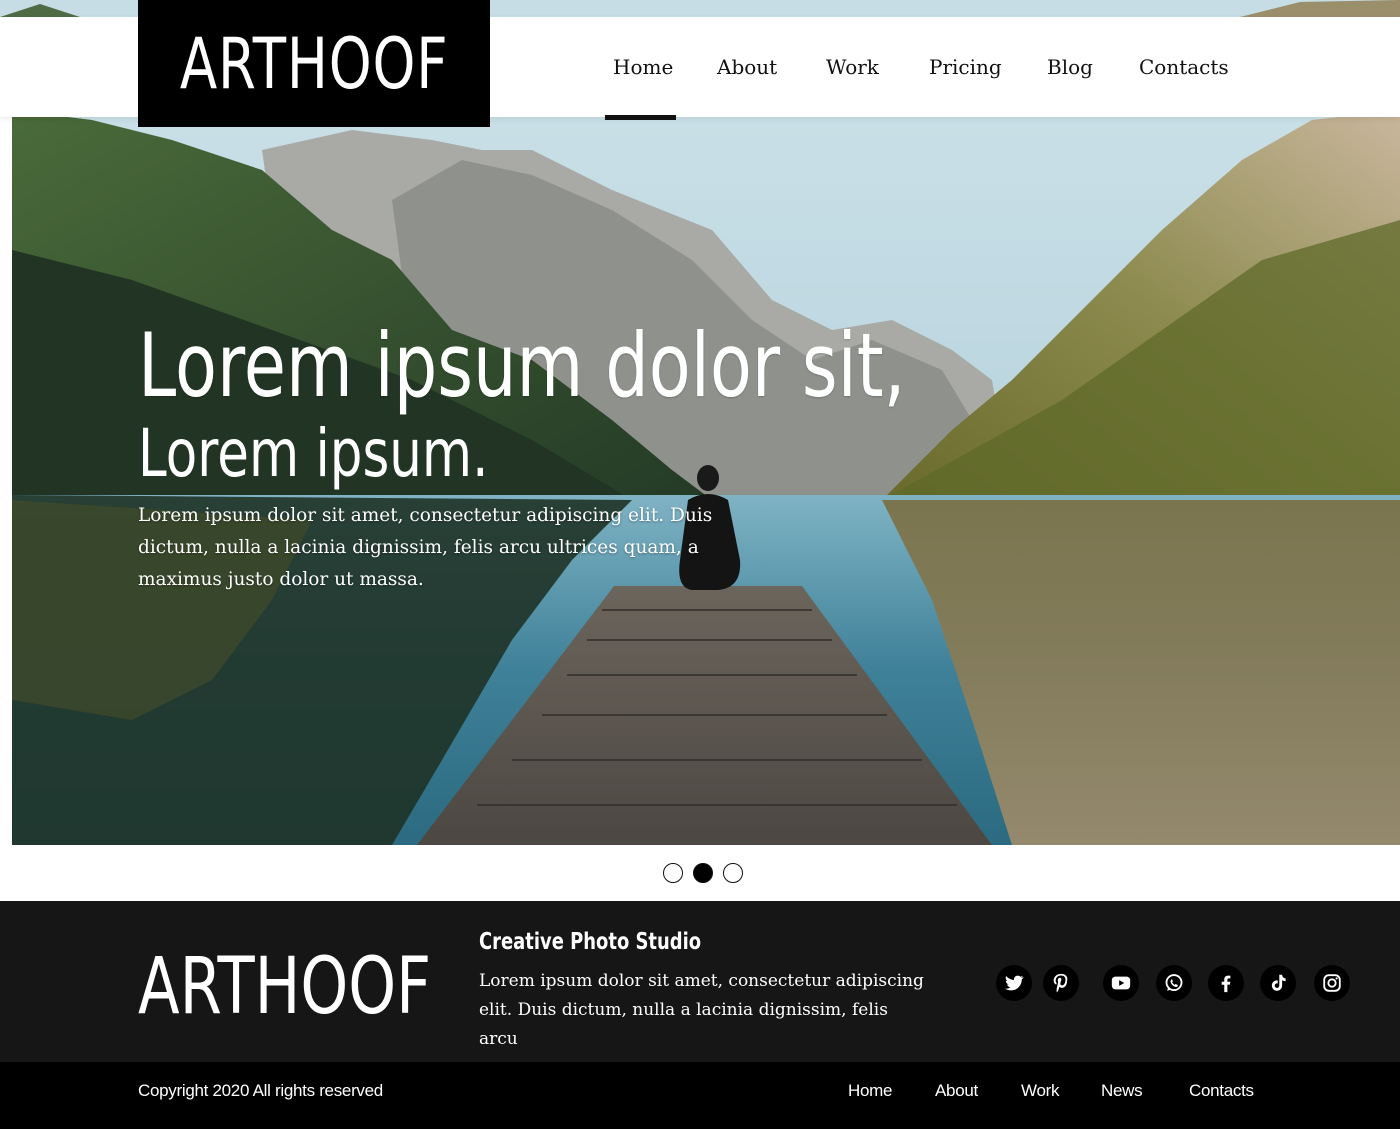 The image size is (1400, 1129). What do you see at coordinates (1040, 1091) in the screenshot?
I see `footer-nav-work: Work` at bounding box center [1040, 1091].